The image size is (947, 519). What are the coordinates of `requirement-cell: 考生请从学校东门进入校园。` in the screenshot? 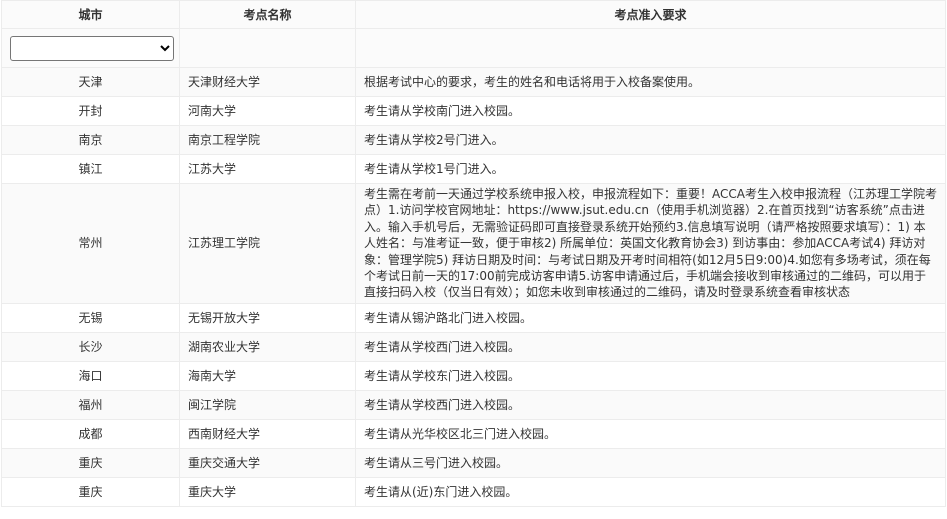 It's located at (650, 375).